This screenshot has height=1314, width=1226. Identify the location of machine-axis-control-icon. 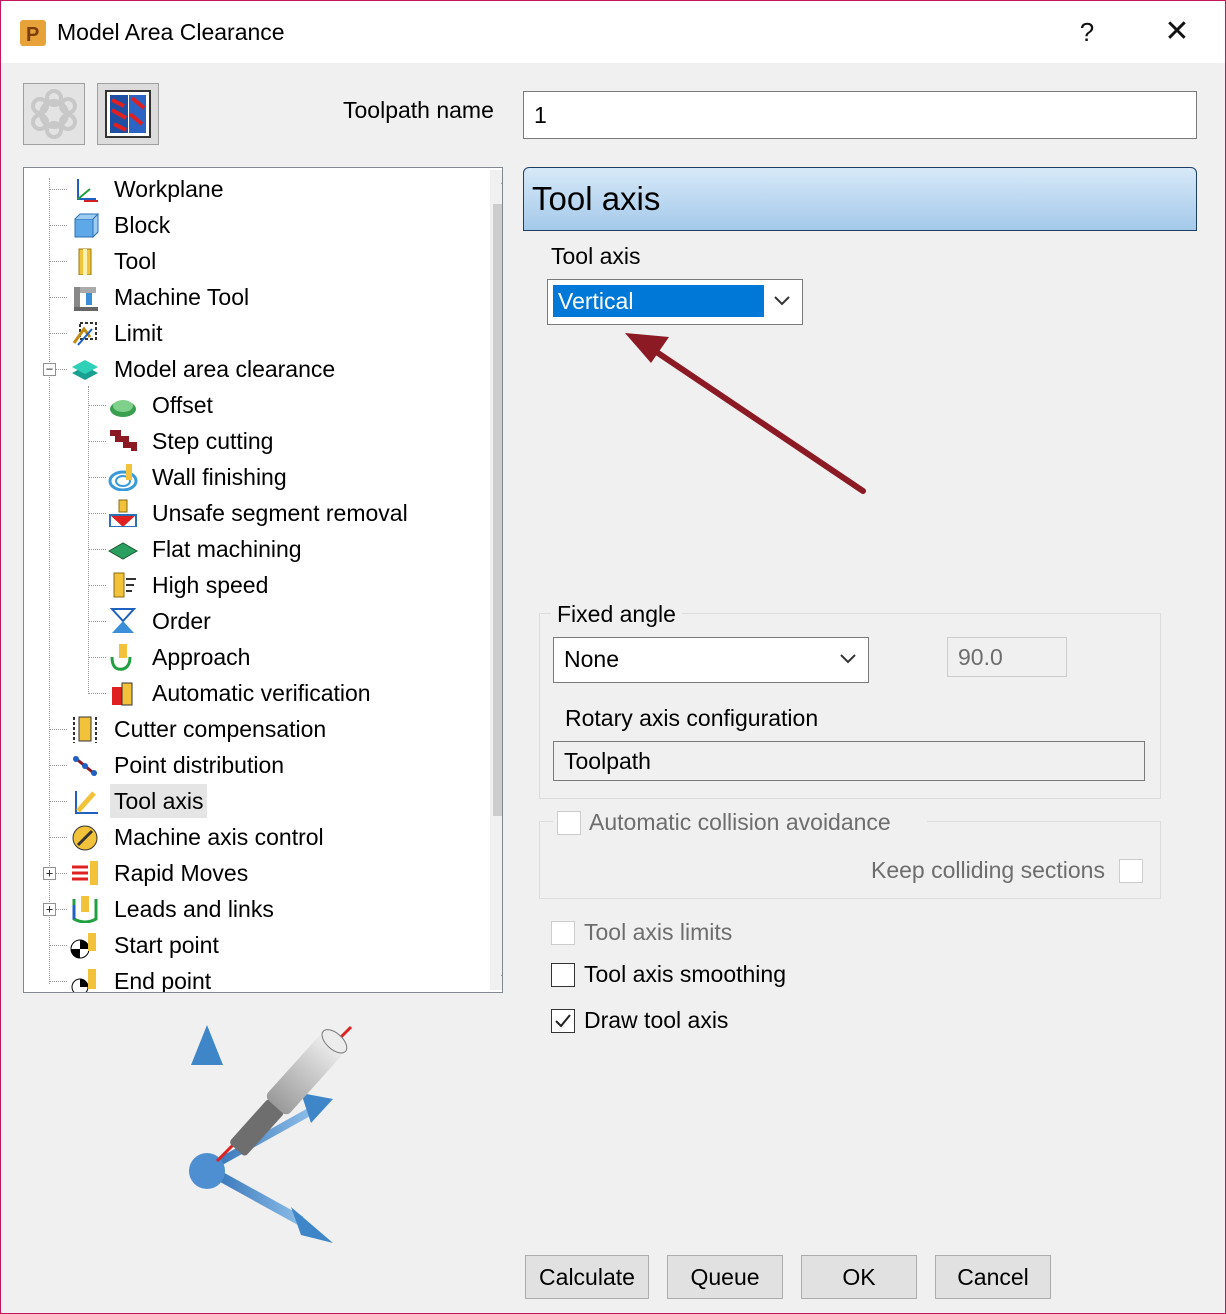
(85, 838).